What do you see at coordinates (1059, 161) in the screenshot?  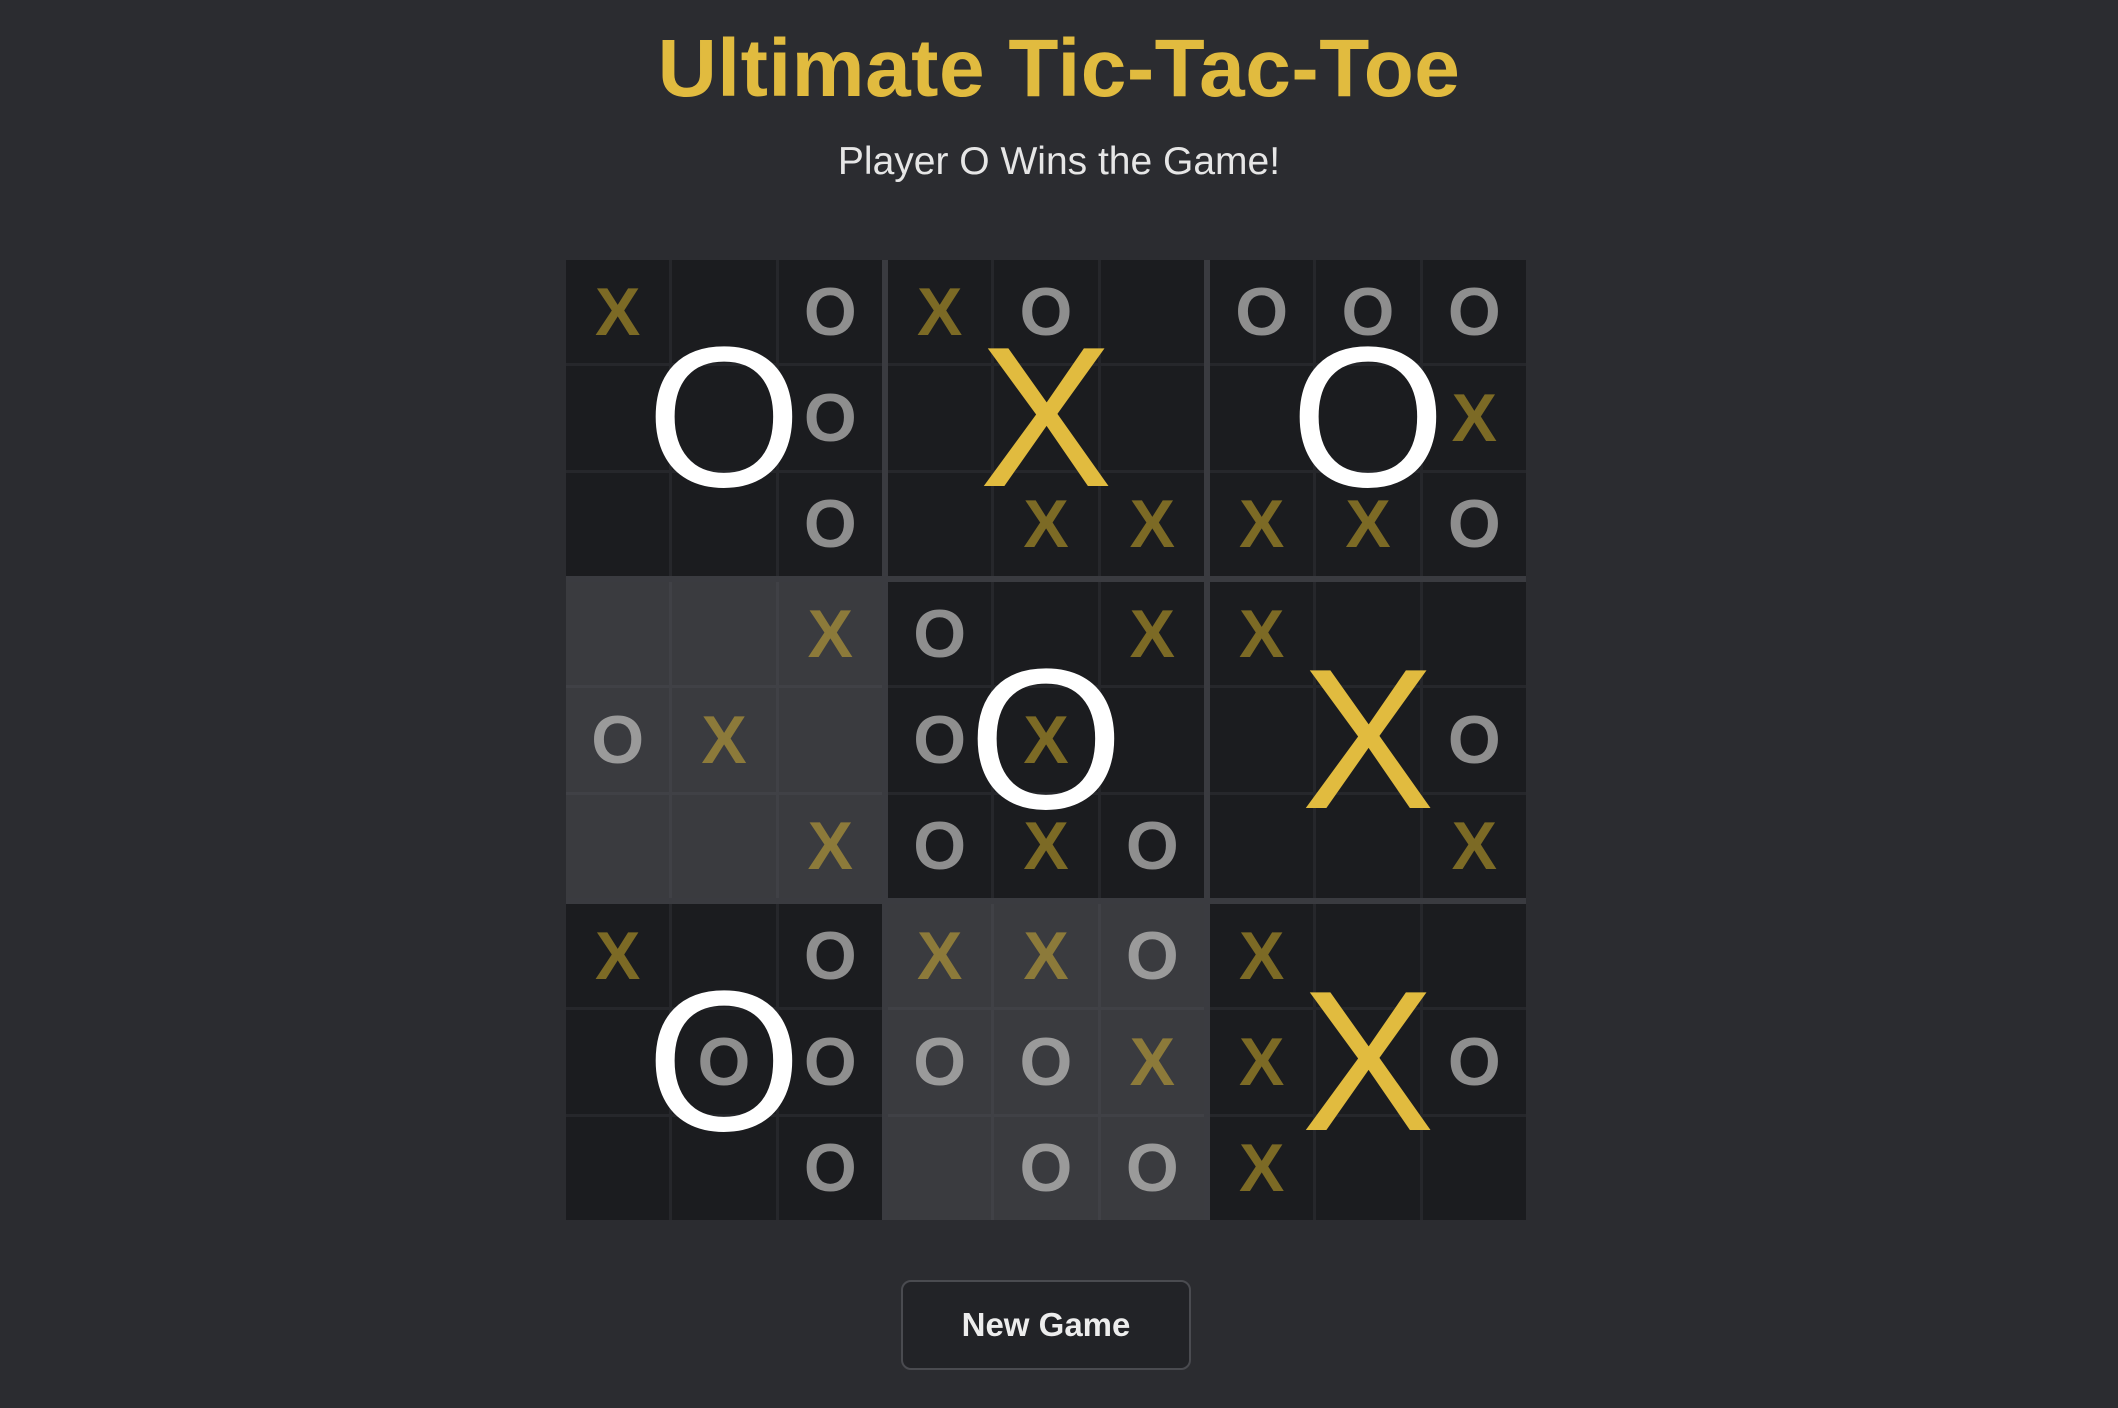 I see `game-status: Player O Wins the Game!` at bounding box center [1059, 161].